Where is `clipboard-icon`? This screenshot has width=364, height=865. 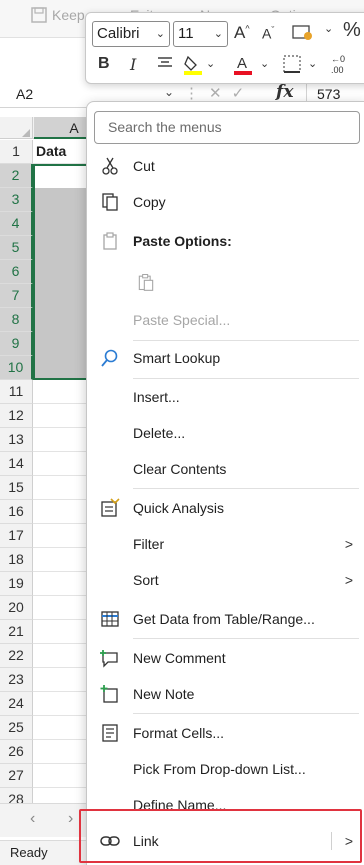
clipboard-icon is located at coordinates (110, 241).